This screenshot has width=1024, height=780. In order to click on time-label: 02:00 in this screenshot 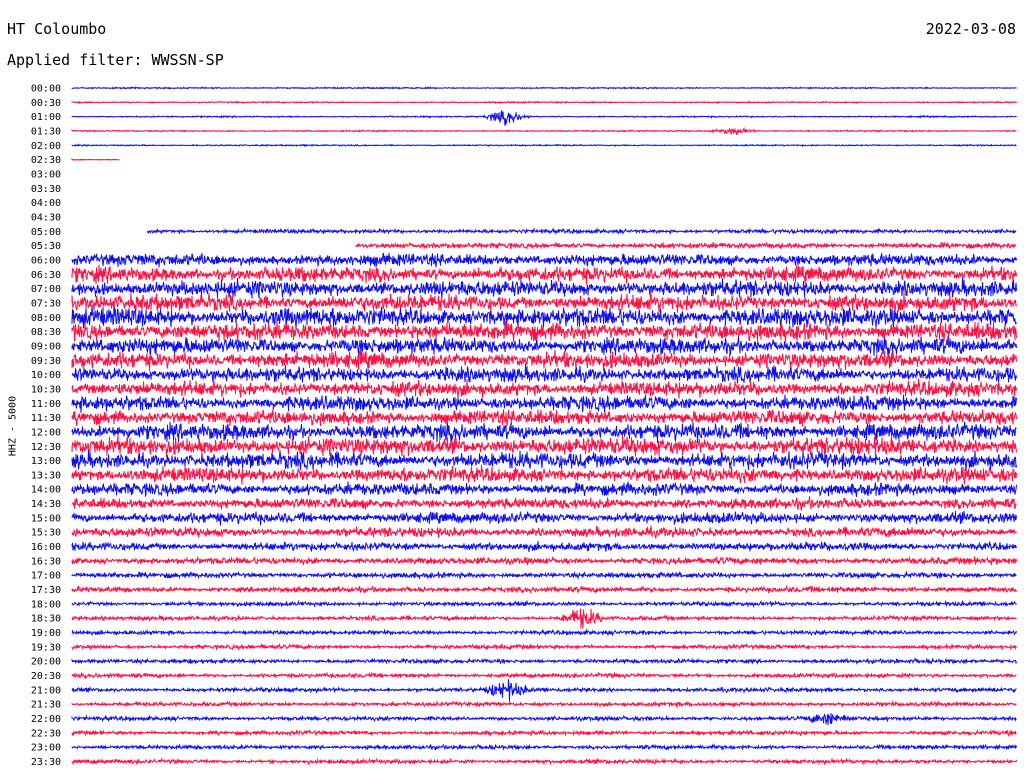, I will do `click(46, 146)`.